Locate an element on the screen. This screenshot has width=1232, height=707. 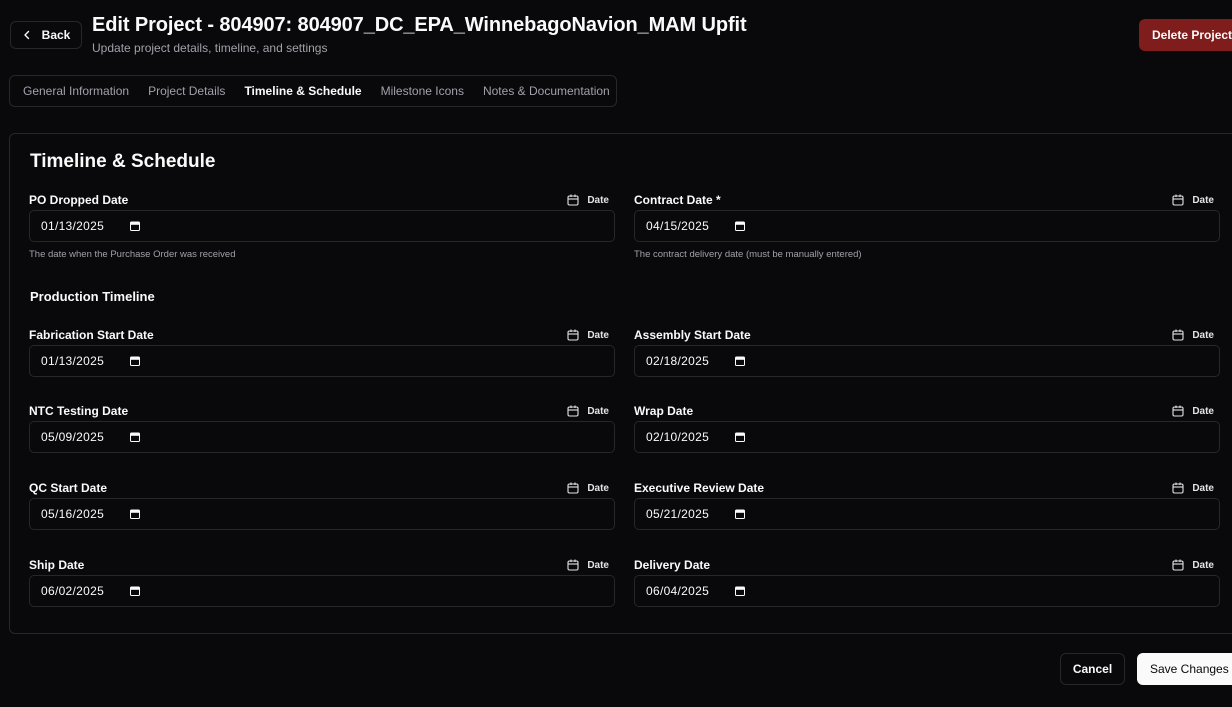
tab-project-details: Project Details is located at coordinates (186, 91).